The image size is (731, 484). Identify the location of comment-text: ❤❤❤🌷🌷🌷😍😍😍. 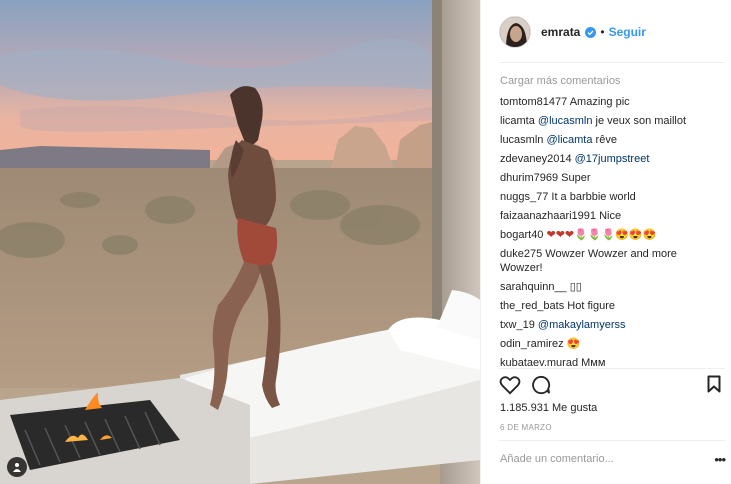
(601, 235).